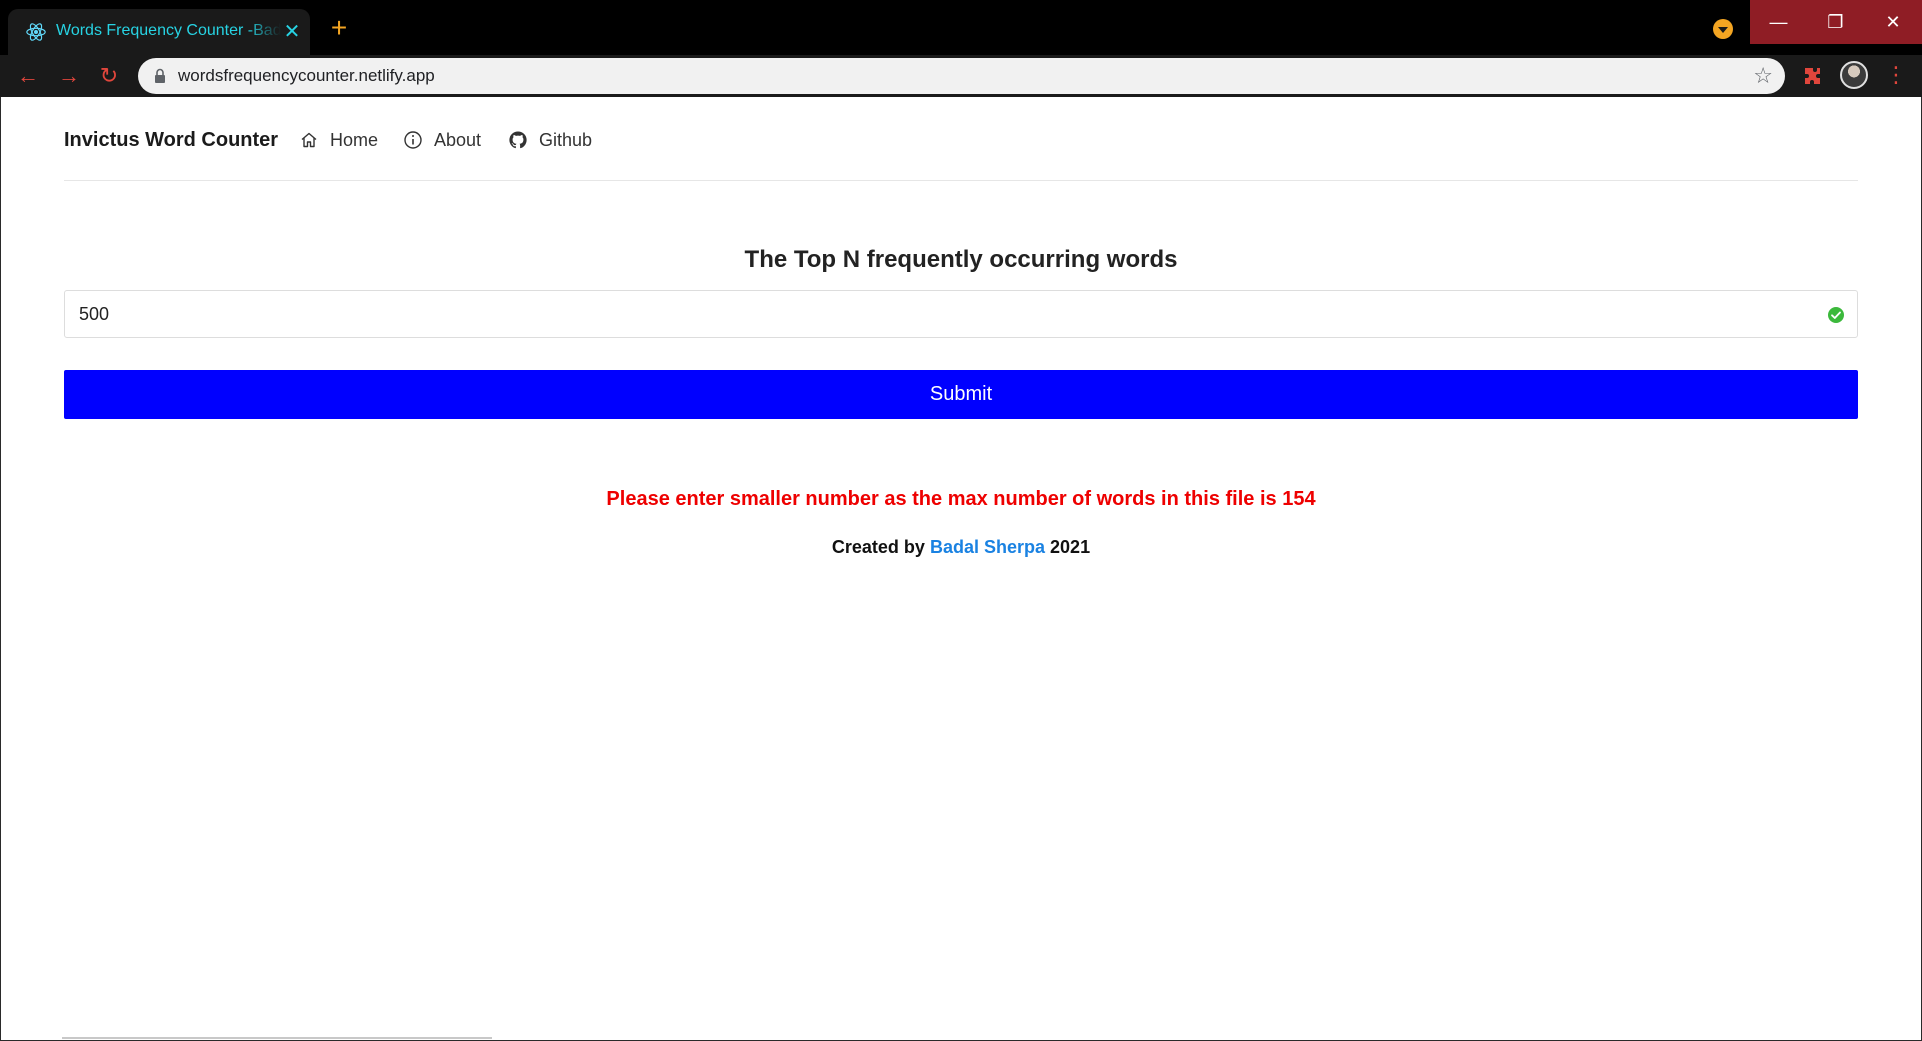  What do you see at coordinates (277, 1038) in the screenshot?
I see `horizontal-scrollbar` at bounding box center [277, 1038].